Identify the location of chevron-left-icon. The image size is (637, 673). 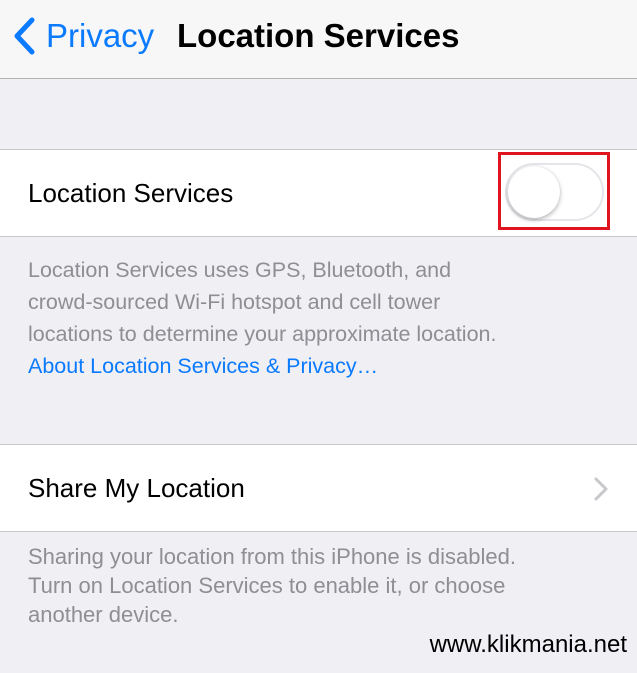
(24, 36).